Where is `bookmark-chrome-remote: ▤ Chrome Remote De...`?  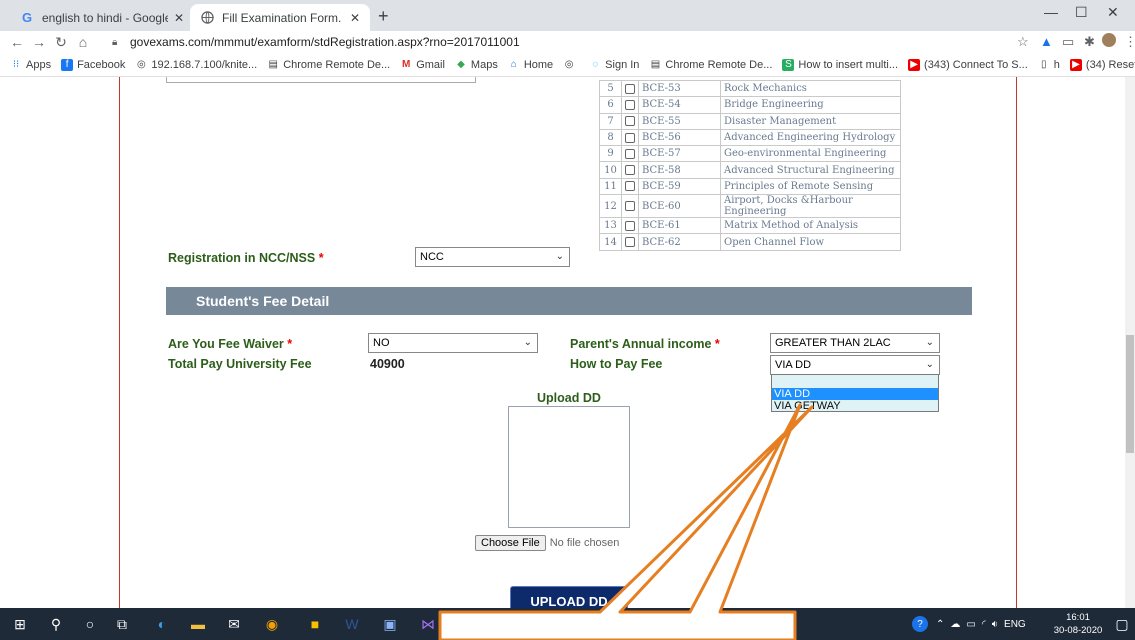 bookmark-chrome-remote: ▤ Chrome Remote De... is located at coordinates (328, 65).